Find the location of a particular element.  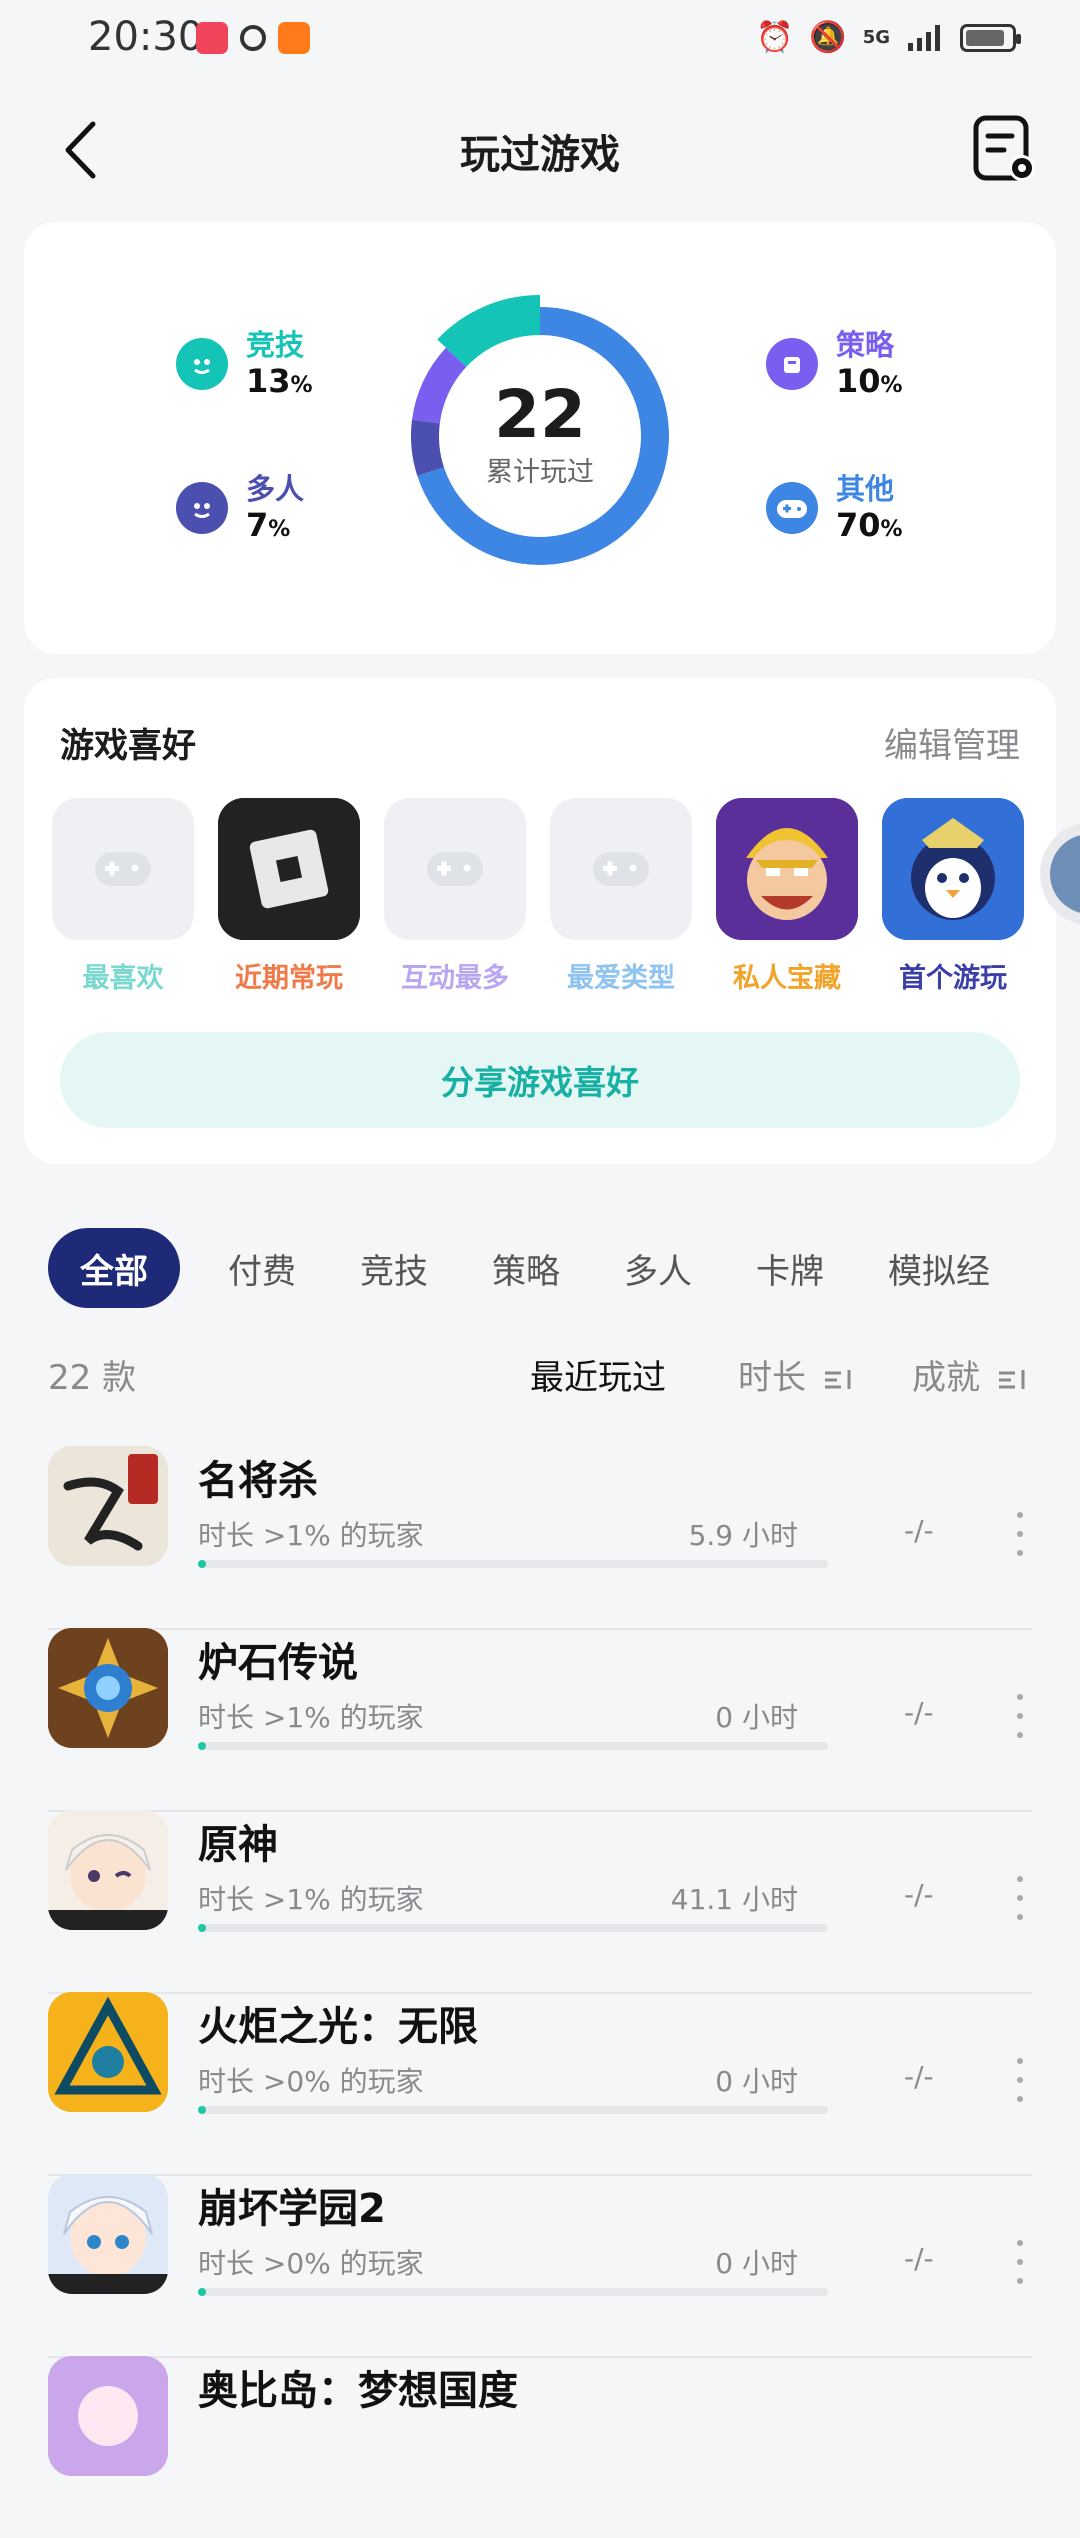

torchlight-icon is located at coordinates (108, 2052).